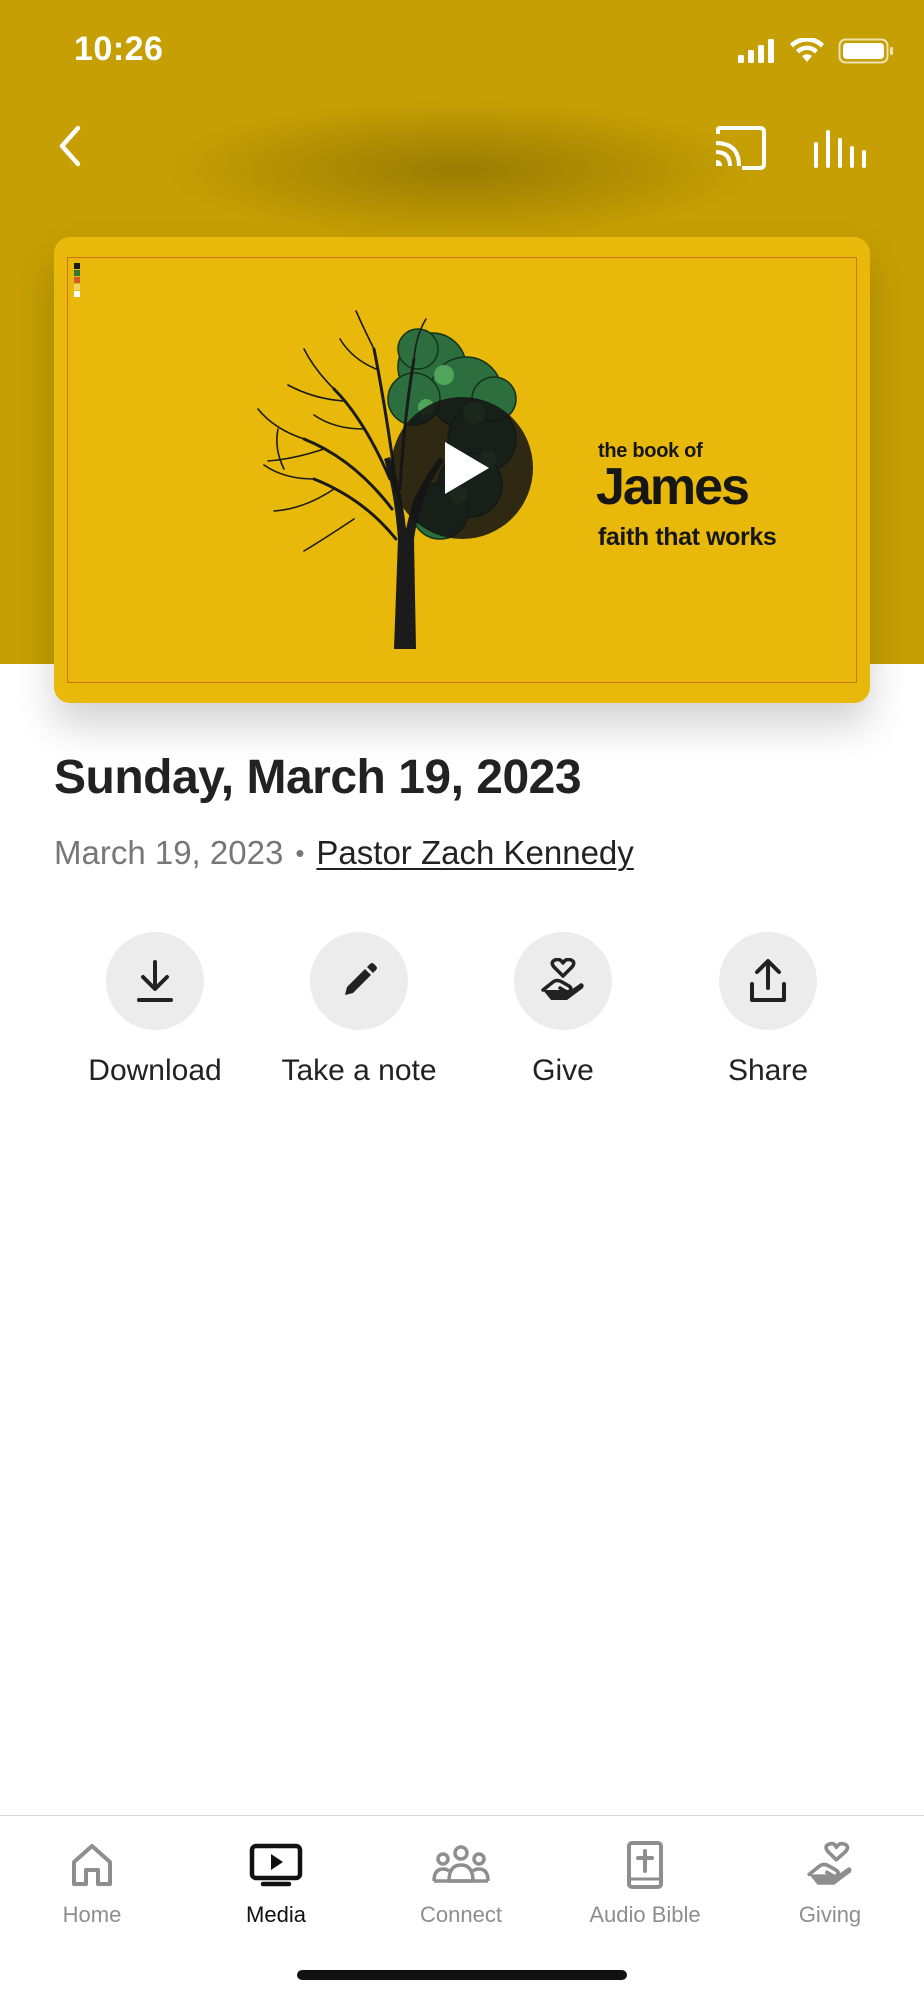  I want to click on tab-media: Media, so click(276, 1881).